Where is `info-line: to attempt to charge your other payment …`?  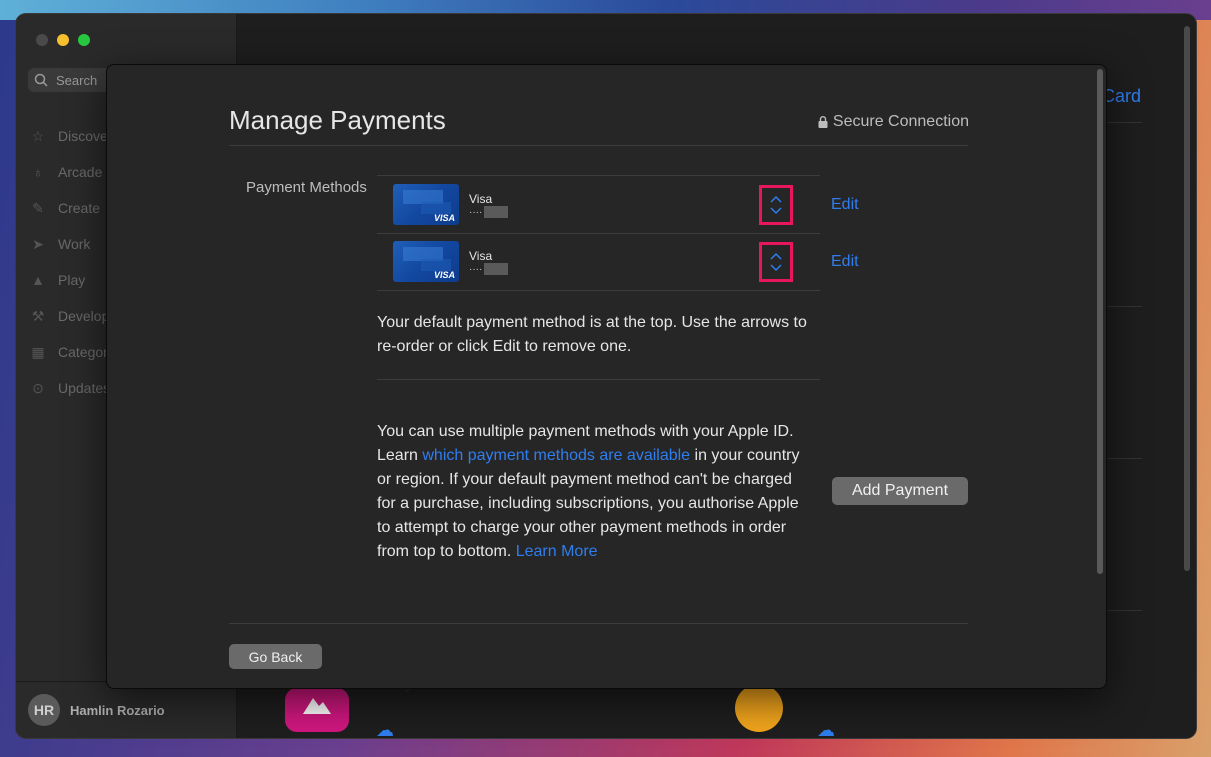 info-line: to attempt to charge your other payment … is located at coordinates (582, 527).